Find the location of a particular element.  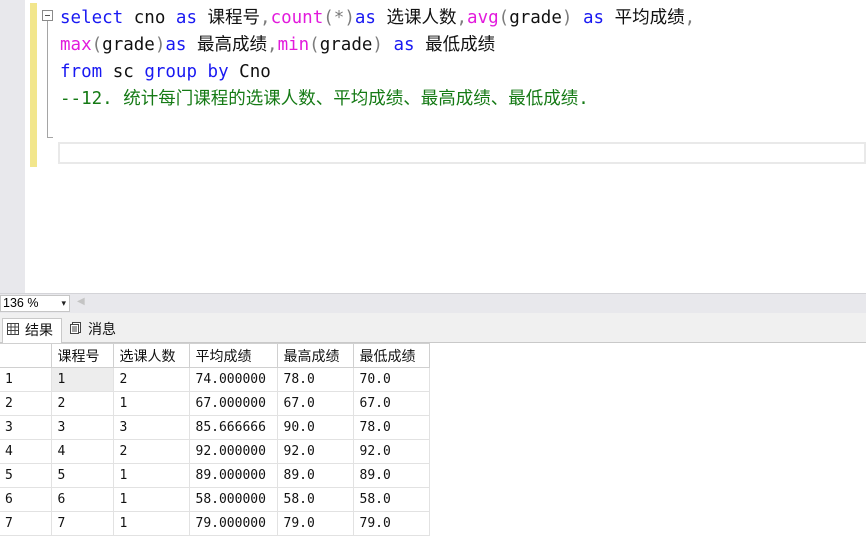

chevron-down-icon: ▾ is located at coordinates (63, 303).